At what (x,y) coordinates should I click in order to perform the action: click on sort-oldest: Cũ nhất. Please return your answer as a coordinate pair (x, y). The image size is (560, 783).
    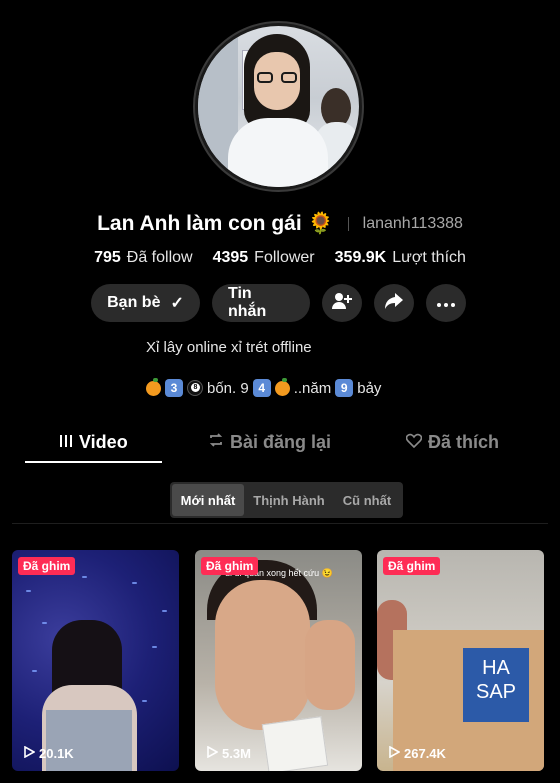
    Looking at the image, I should click on (367, 500).